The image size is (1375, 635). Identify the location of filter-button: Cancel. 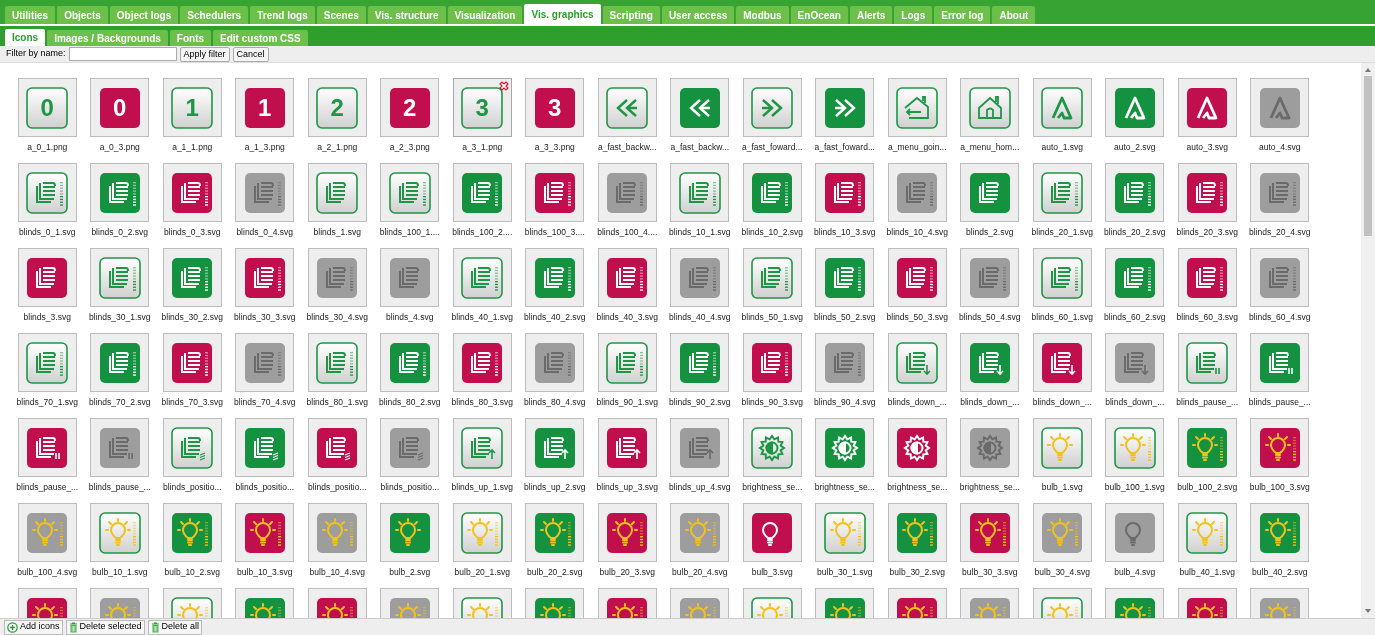
(250, 54).